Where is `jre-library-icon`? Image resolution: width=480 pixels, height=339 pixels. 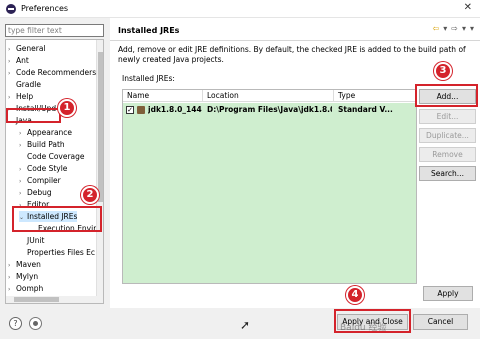
jre-library-icon is located at coordinates (141, 110).